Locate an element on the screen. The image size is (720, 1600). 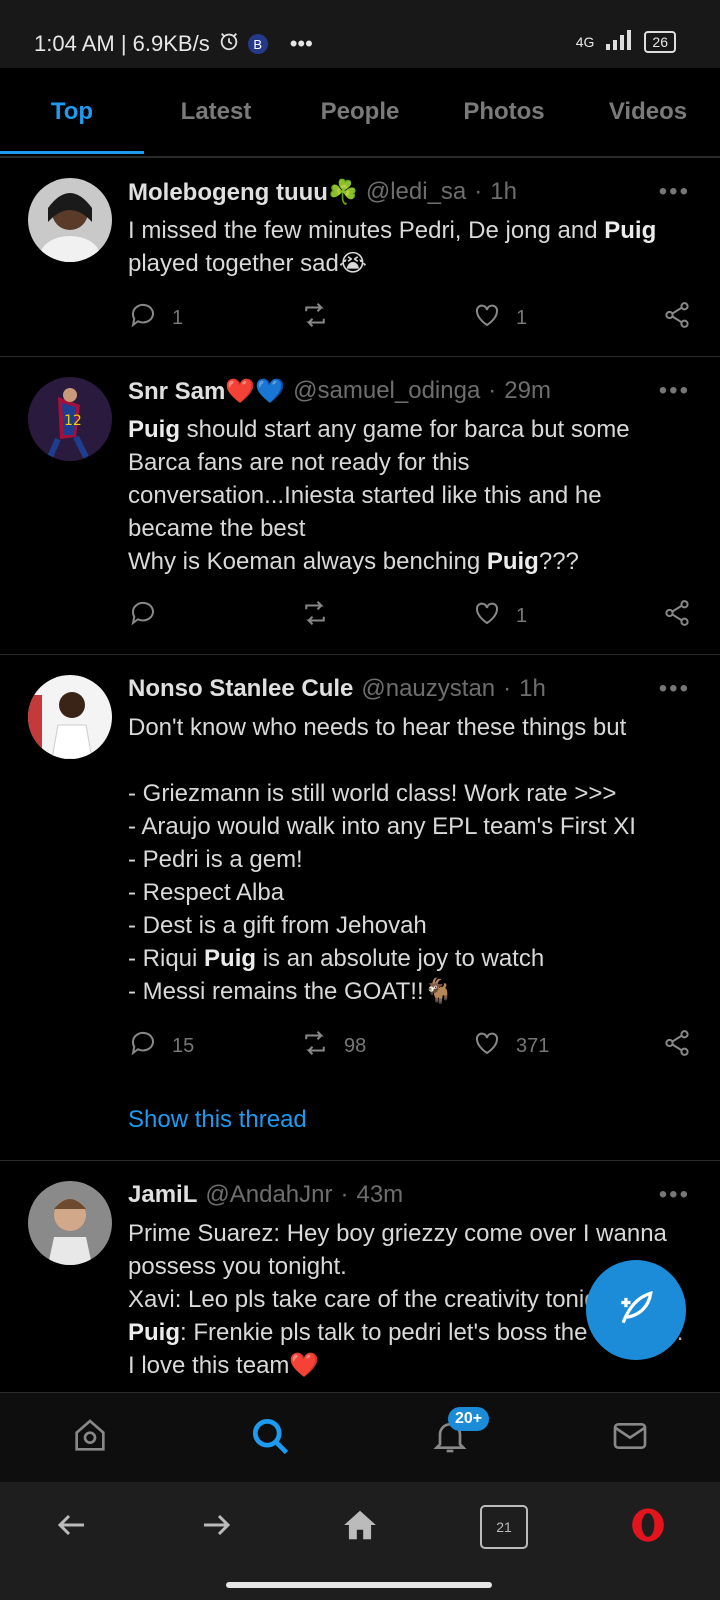
network-label: 4G is located at coordinates (585, 41).